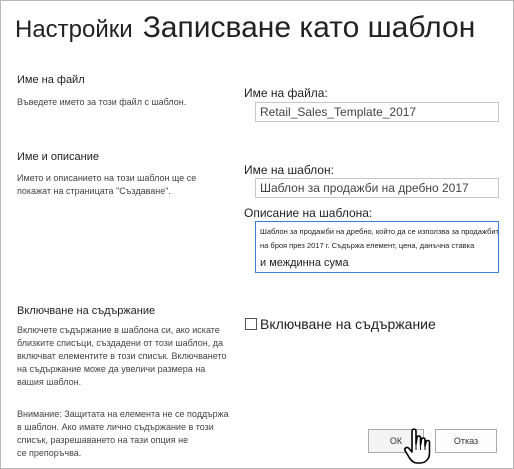 The width and height of the screenshot is (514, 469). Describe the element at coordinates (286, 93) in the screenshot. I see `file-name-label: Име на файла:` at that location.